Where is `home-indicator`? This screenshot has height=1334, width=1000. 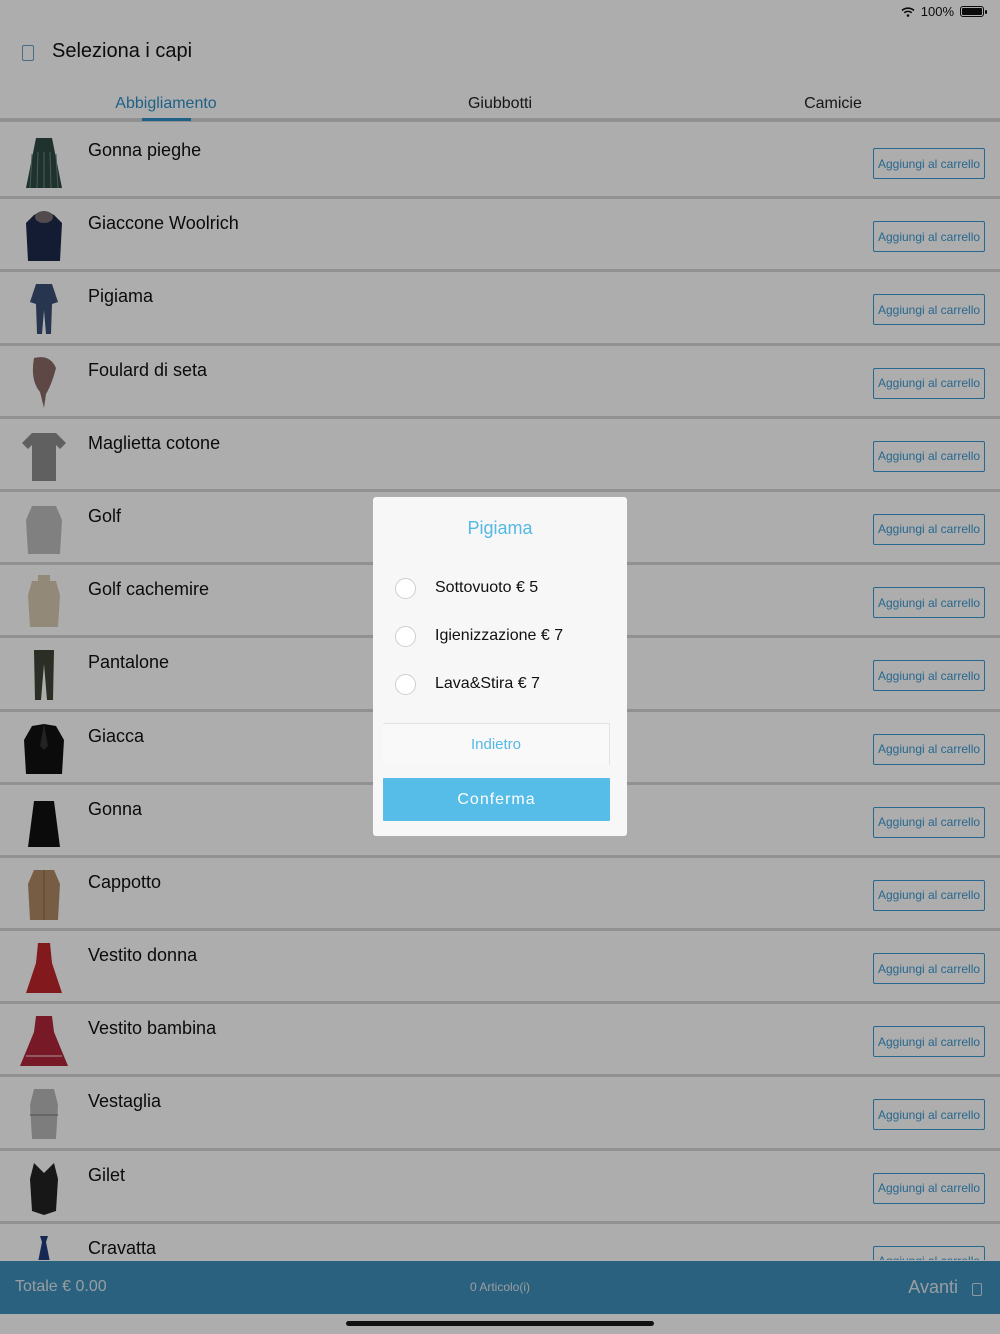 home-indicator is located at coordinates (500, 1323).